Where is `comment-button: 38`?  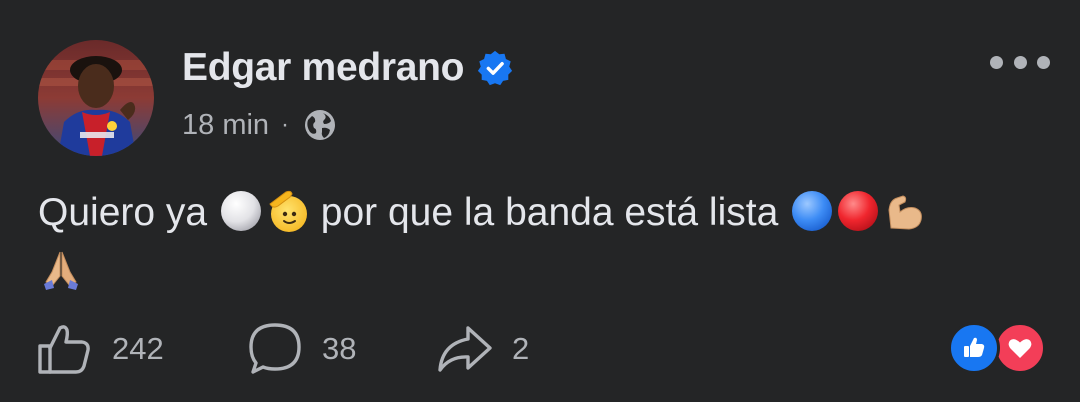 comment-button: 38 is located at coordinates (301, 349).